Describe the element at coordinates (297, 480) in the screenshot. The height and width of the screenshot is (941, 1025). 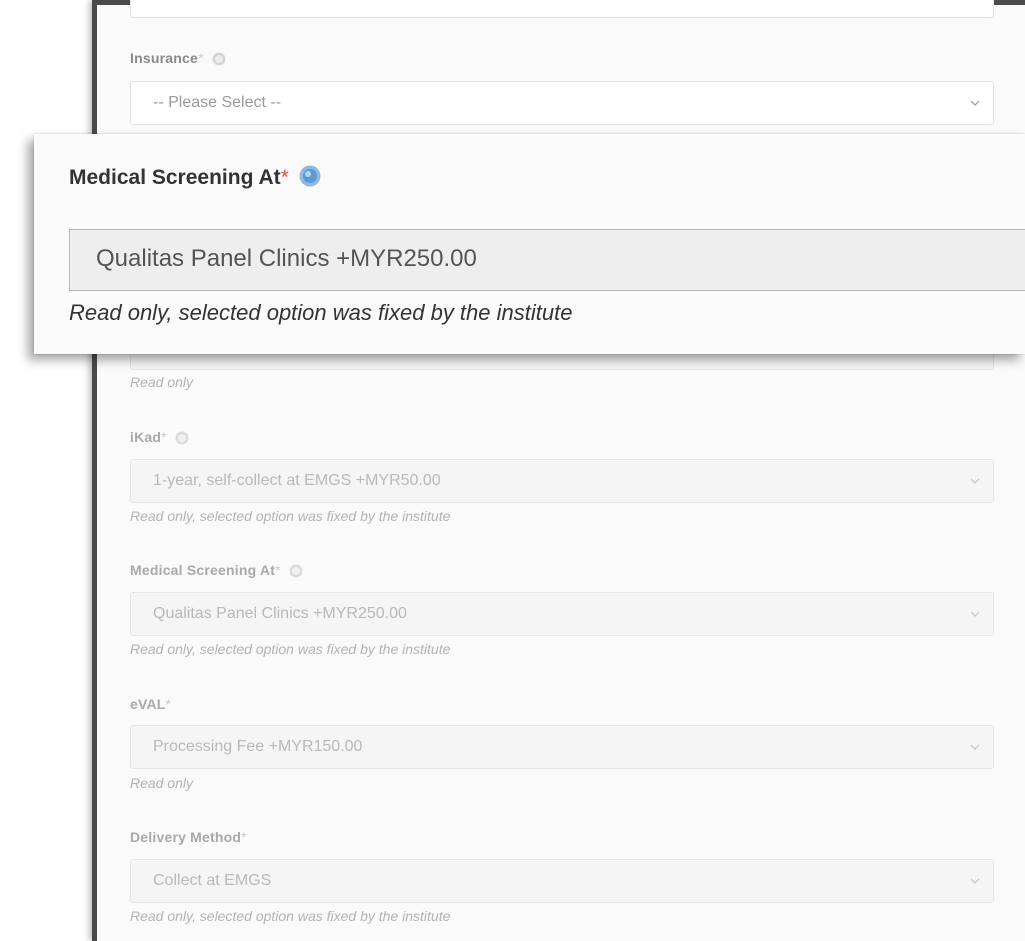
I see `ikad-select-value: 1-year, self-collect at EMGS +MYR50.00` at that location.